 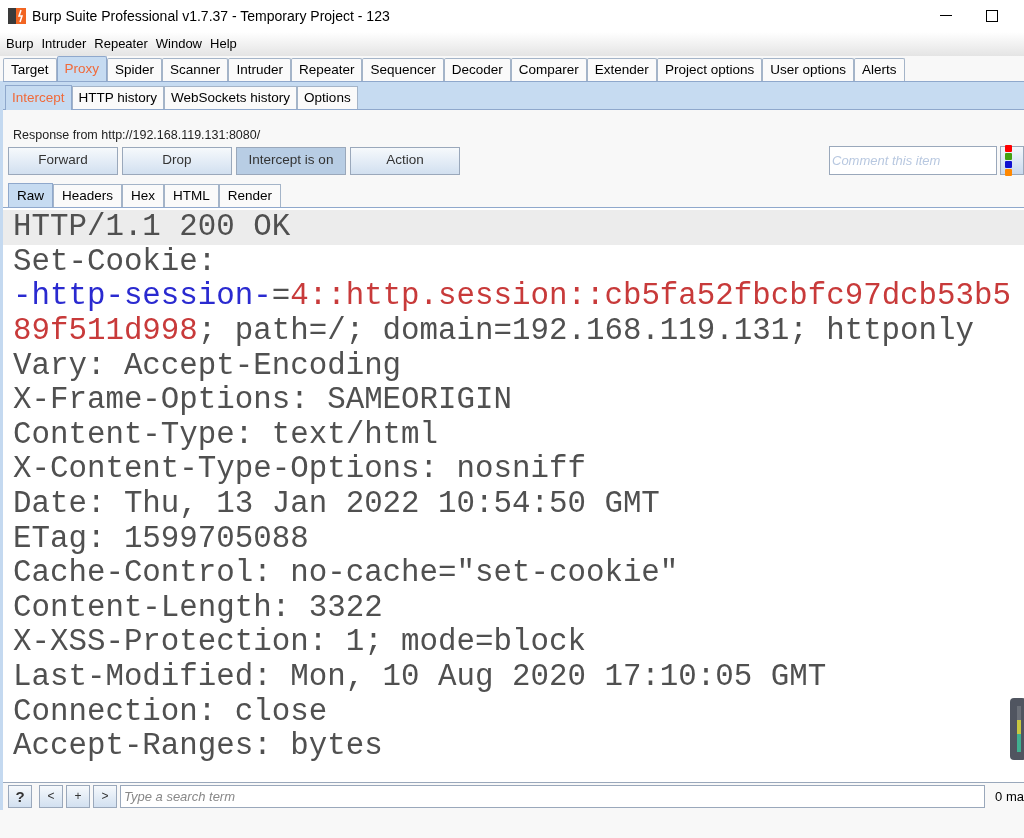 I want to click on view-tab: Hex, so click(x=143, y=196).